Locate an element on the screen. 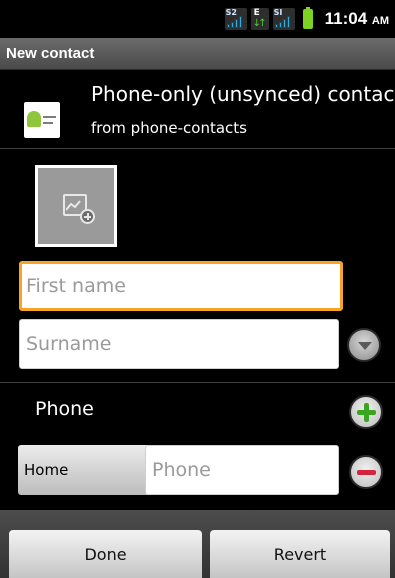 This screenshot has width=395, height=578. signal-icon: S2 is located at coordinates (235, 19).